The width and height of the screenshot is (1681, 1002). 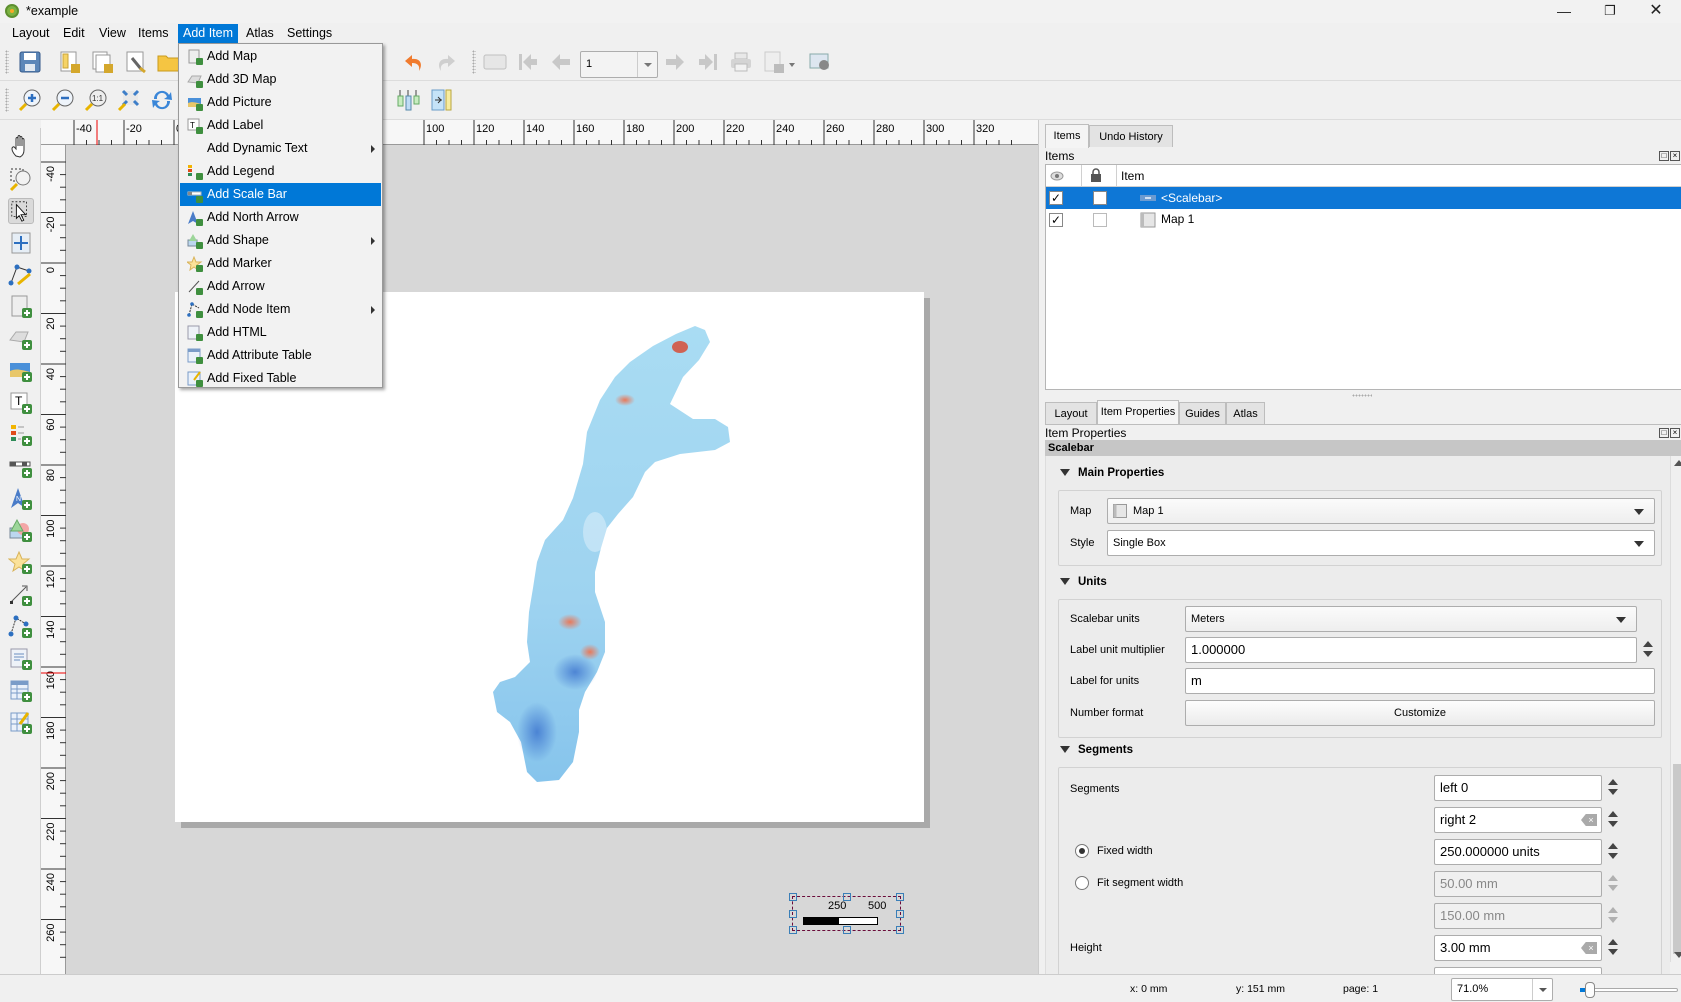 What do you see at coordinates (1099, 176) in the screenshot?
I see `lock-column-header` at bounding box center [1099, 176].